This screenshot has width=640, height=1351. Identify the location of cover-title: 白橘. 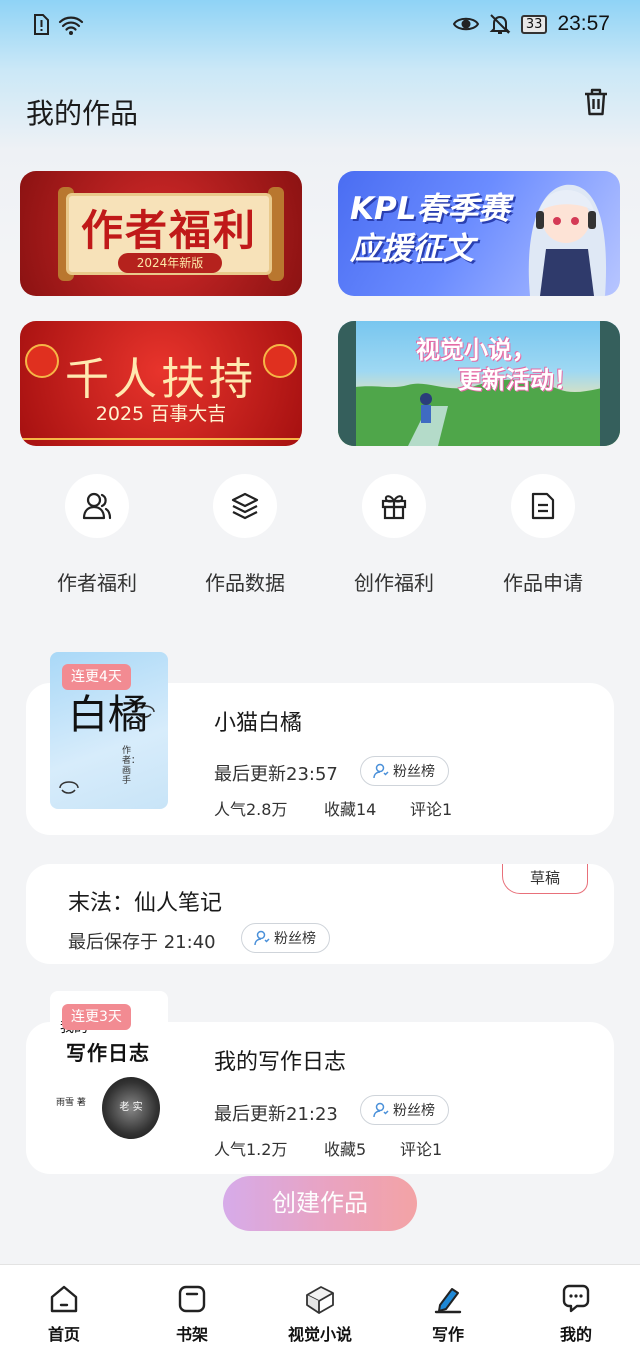
(108, 715).